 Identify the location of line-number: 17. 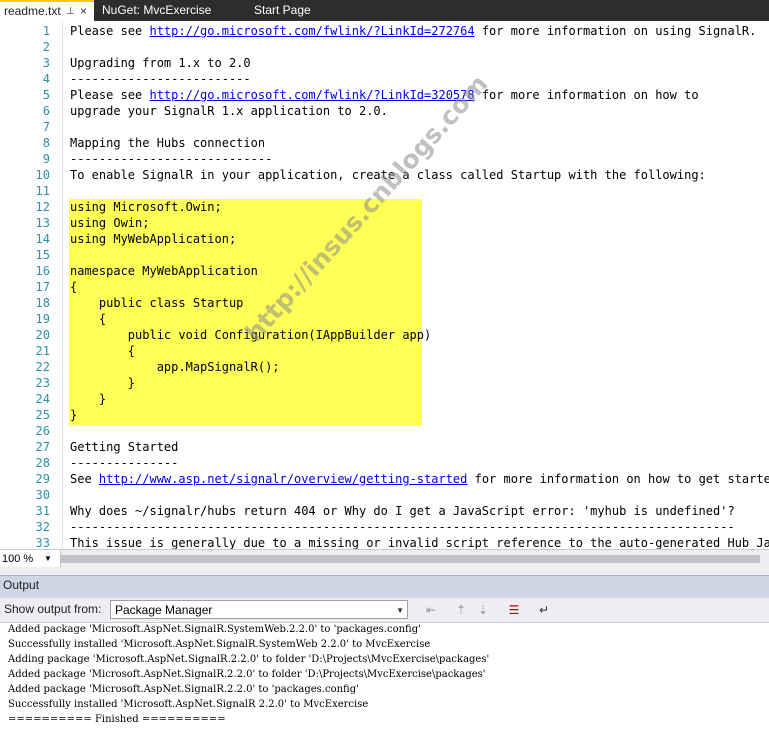
(42, 287).